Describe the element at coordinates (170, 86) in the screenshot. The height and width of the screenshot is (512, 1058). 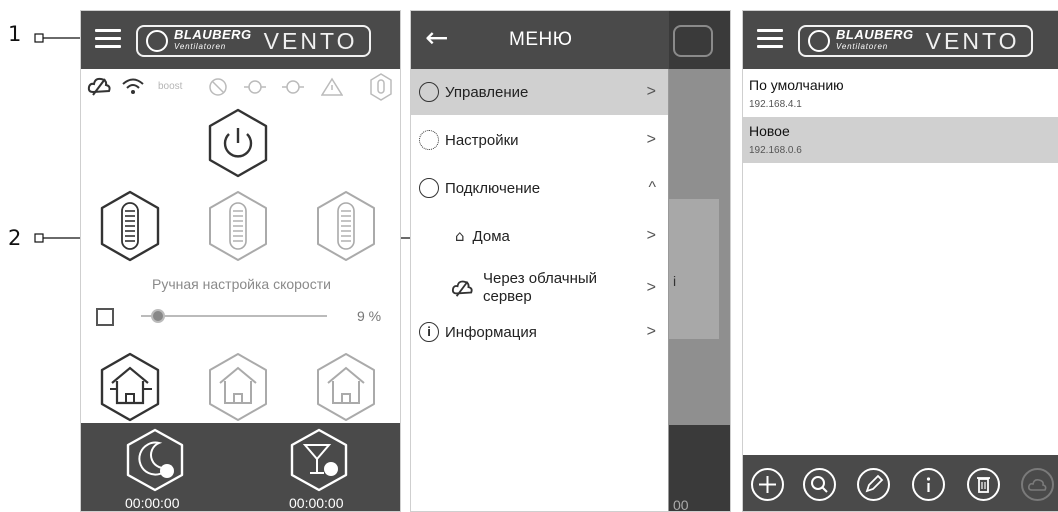
I see `boost-label: boost` at that location.